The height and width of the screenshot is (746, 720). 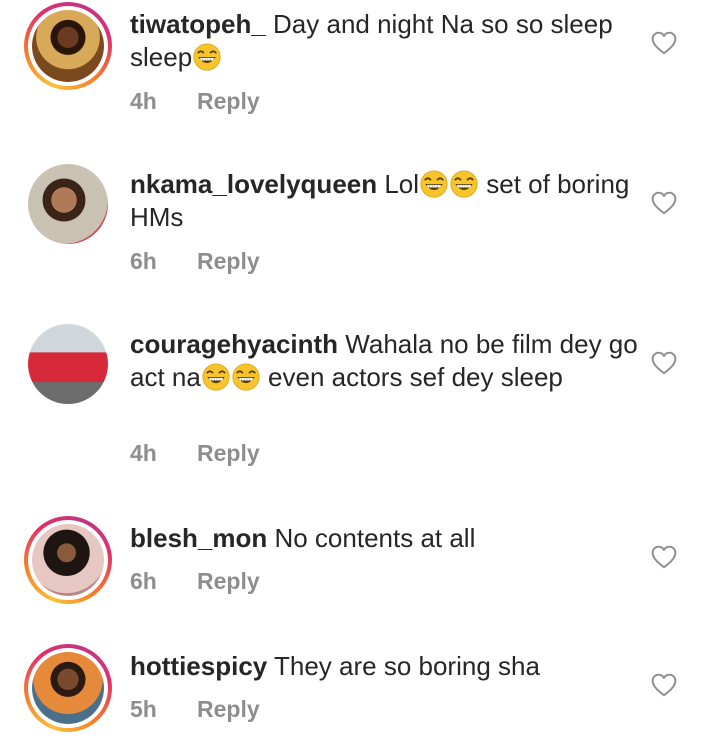 I want to click on comment-body: No contents at all, so click(x=371, y=538).